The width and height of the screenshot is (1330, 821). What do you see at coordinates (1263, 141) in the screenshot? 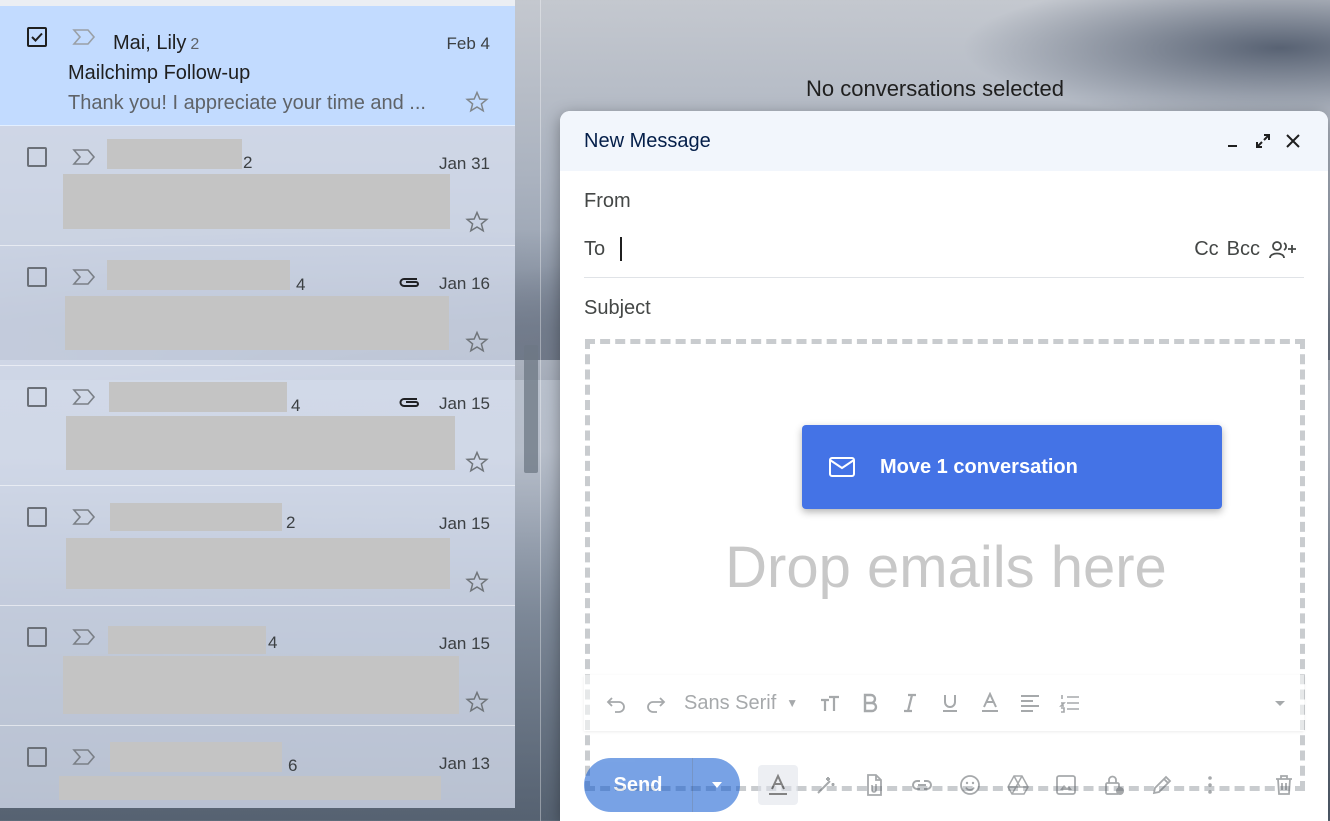
I see `expand-button` at bounding box center [1263, 141].